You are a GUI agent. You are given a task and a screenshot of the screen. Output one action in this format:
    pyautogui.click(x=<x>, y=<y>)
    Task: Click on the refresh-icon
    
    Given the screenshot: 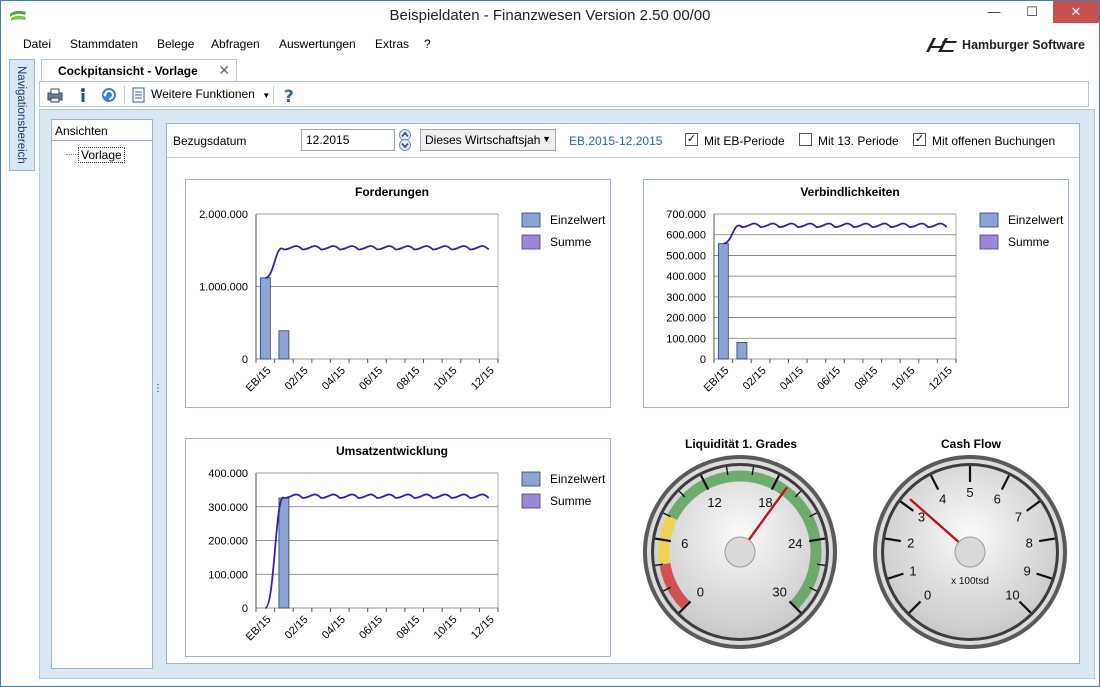 What is the action you would take?
    pyautogui.click(x=109, y=95)
    